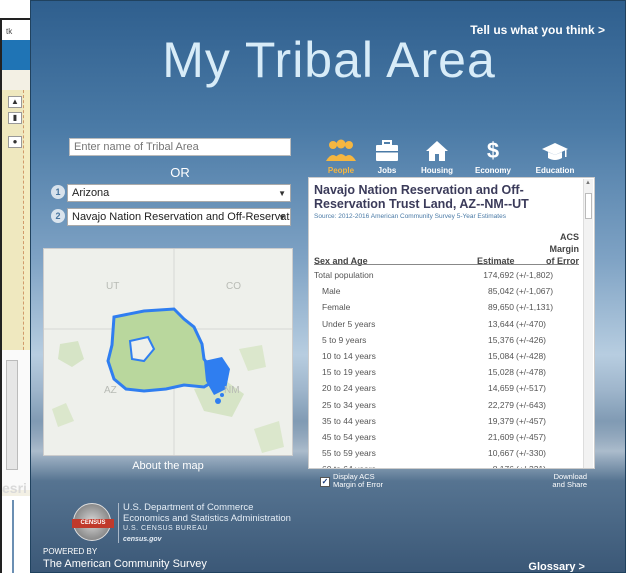 This screenshot has width=633, height=573. Describe the element at coordinates (588, 183) in the screenshot. I see `scroll-up-icon: ▲` at that location.